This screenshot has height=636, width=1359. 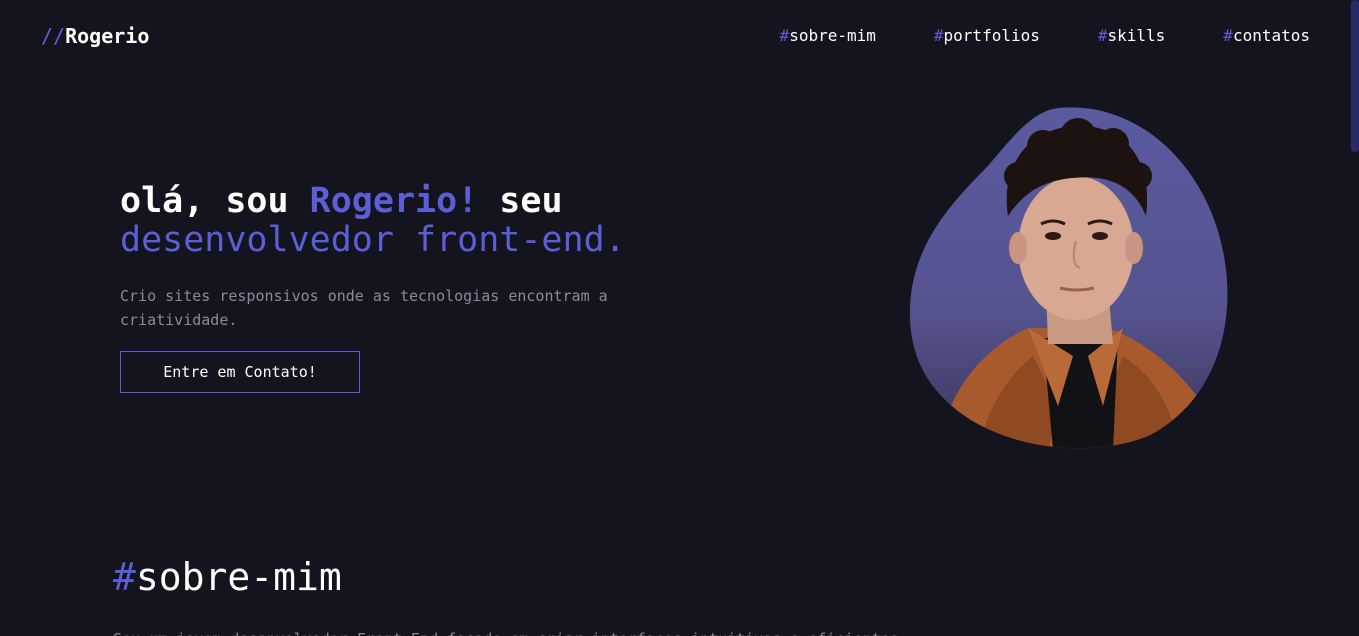 I want to click on scrollbar-thumb, so click(x=1355, y=76).